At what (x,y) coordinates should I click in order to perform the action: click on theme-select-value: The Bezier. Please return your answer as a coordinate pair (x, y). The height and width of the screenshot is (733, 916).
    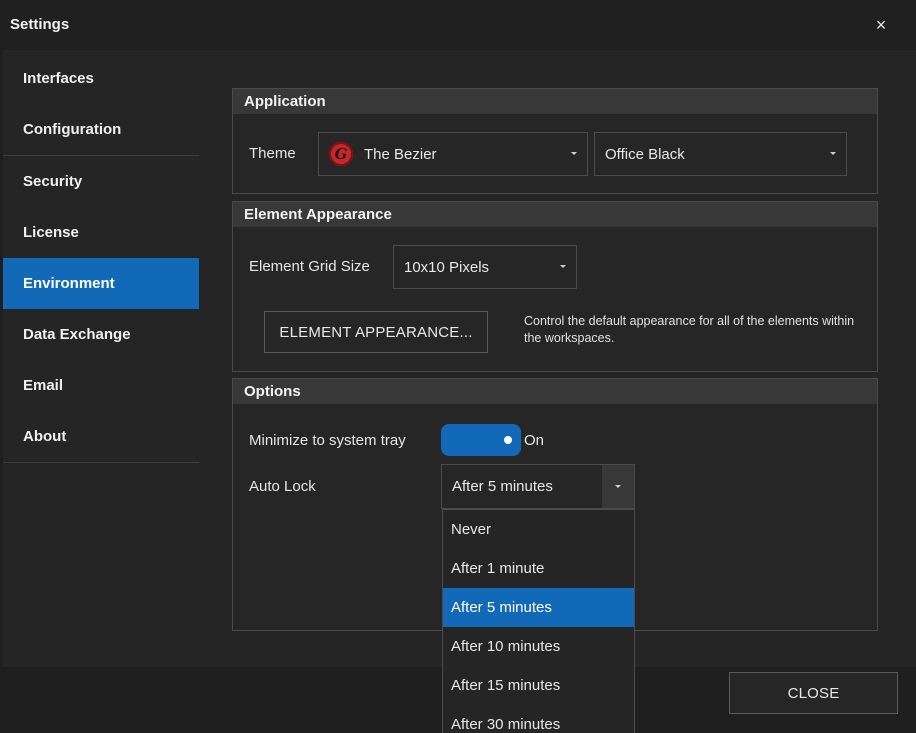
    Looking at the image, I should click on (400, 154).